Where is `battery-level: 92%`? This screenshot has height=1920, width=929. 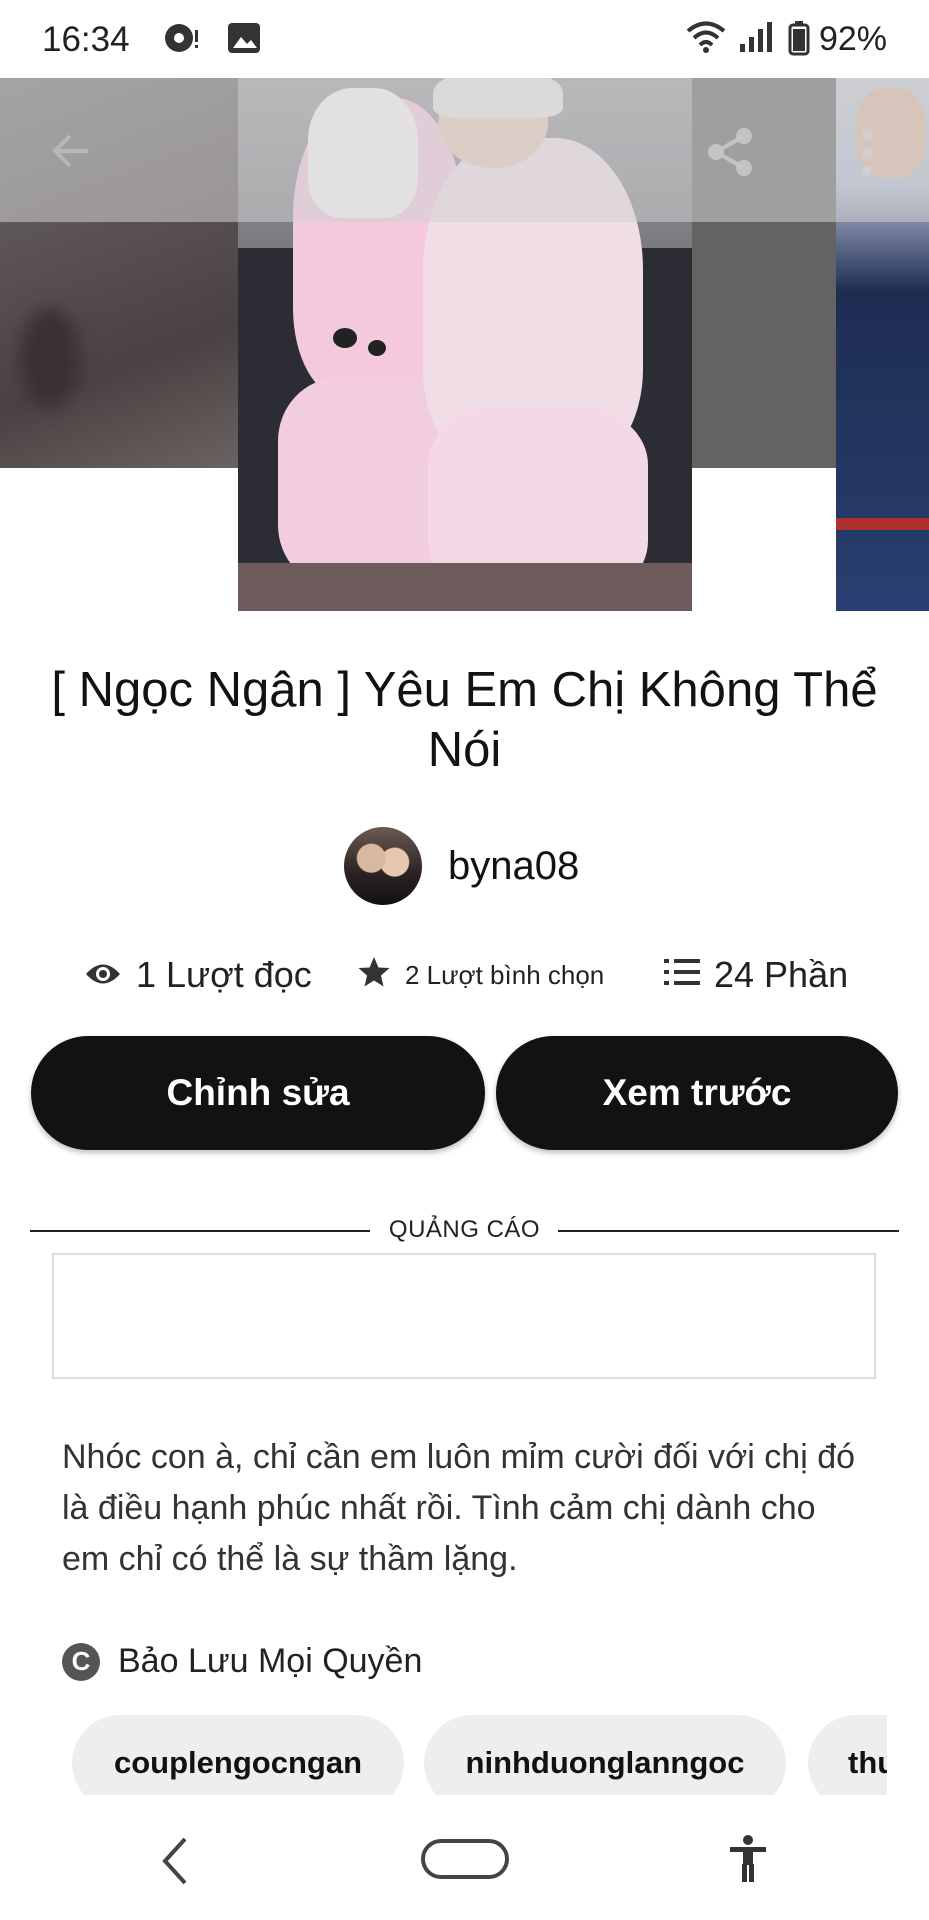
battery-level: 92% is located at coordinates (852, 39).